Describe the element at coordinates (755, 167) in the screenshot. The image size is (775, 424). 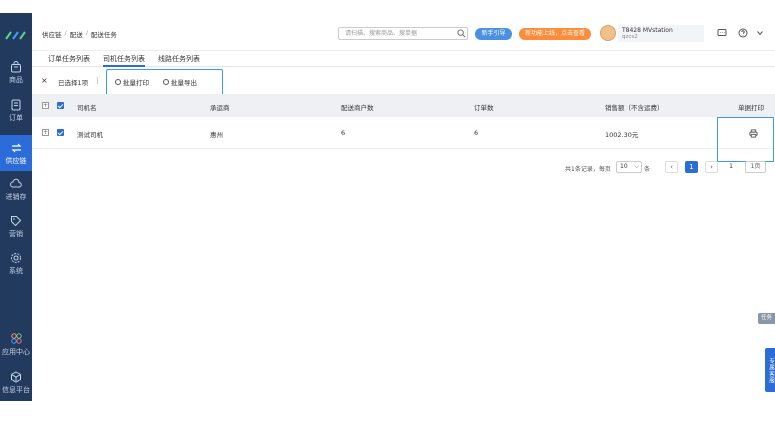
I see `goto-page-button: 1页` at that location.